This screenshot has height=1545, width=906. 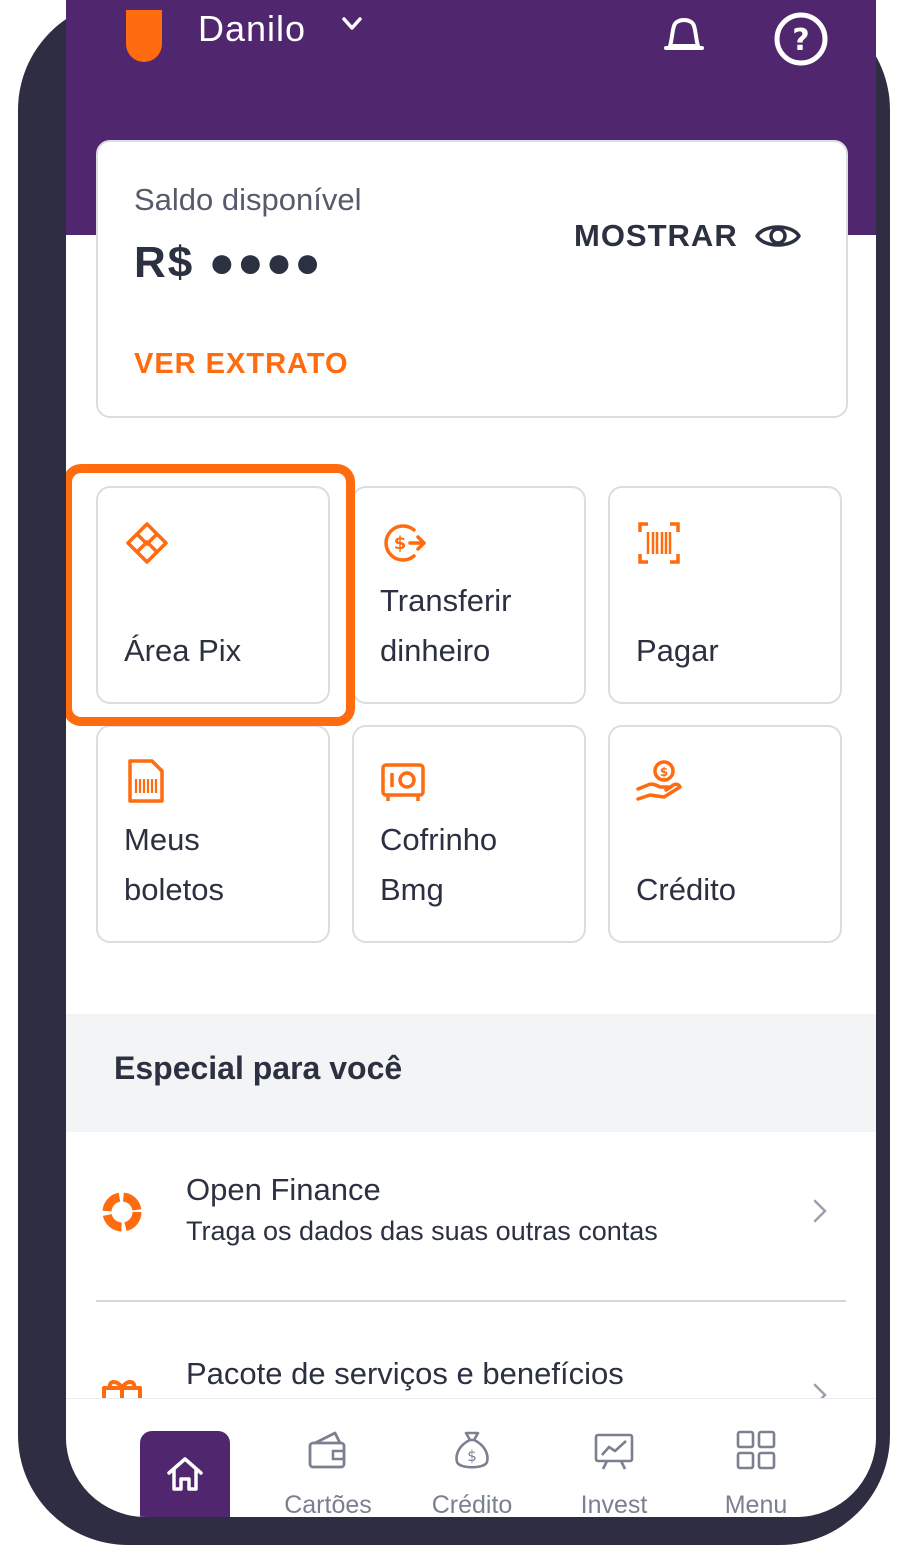 I want to click on tile-label: Cofrinho Bmg, so click(x=439, y=864).